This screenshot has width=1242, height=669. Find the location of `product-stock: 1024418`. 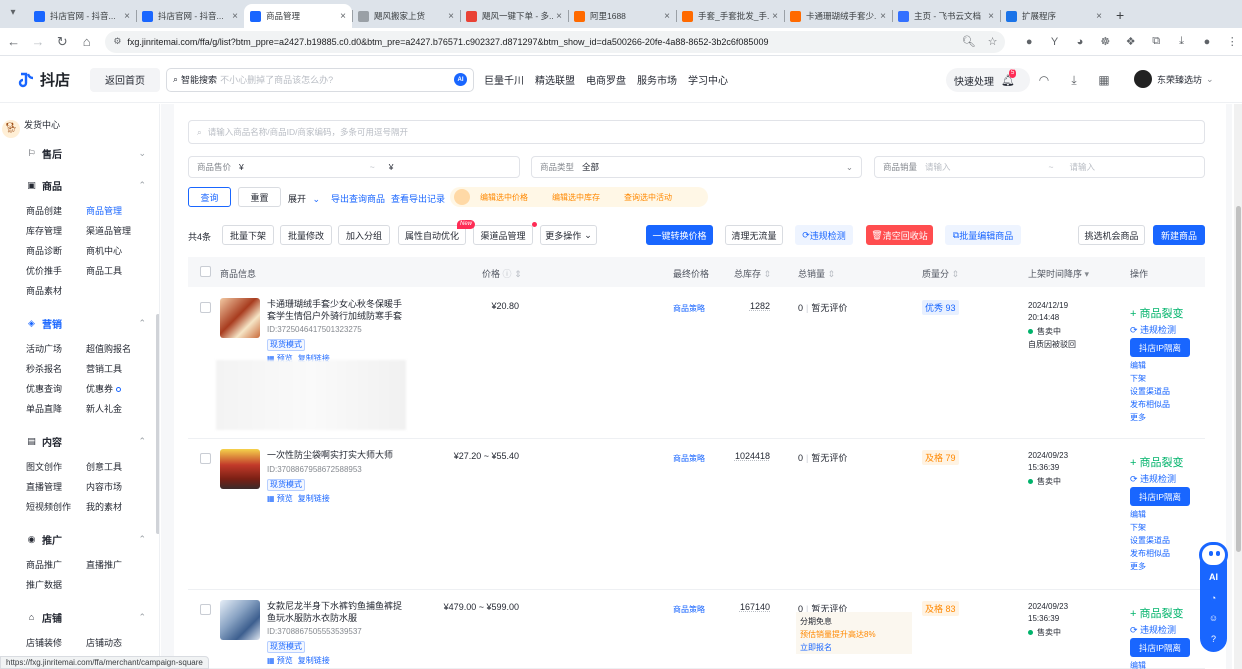

product-stock: 1024418 is located at coordinates (752, 456).